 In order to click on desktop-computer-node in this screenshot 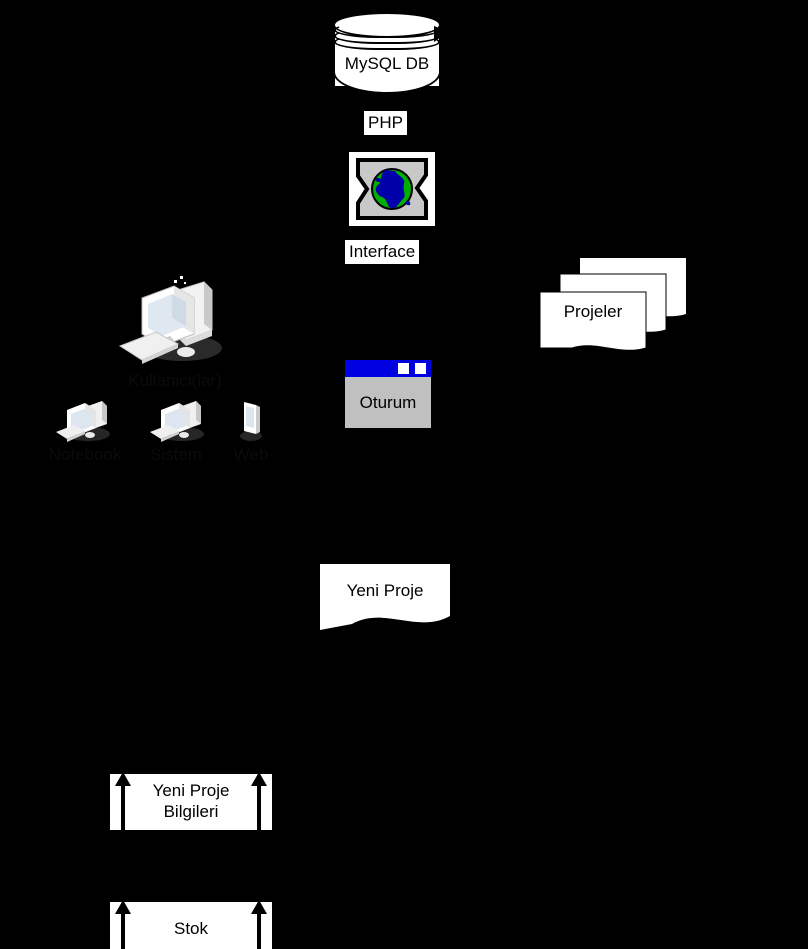, I will do `click(172, 321)`.